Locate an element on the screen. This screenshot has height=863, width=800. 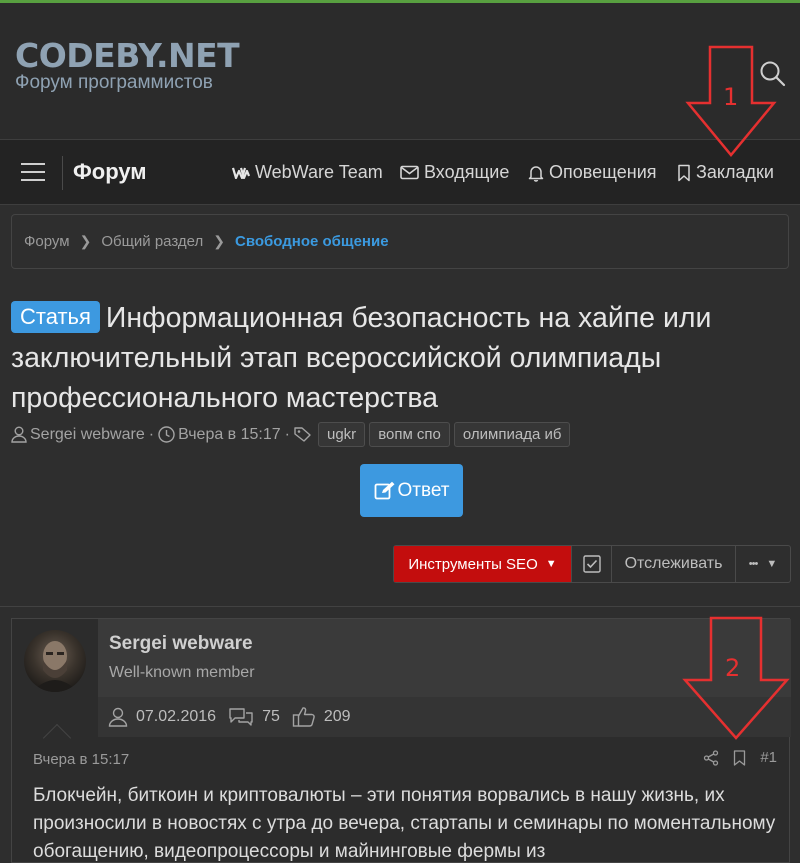
breadcrumb-item-general: Общий раздел is located at coordinates (152, 241).